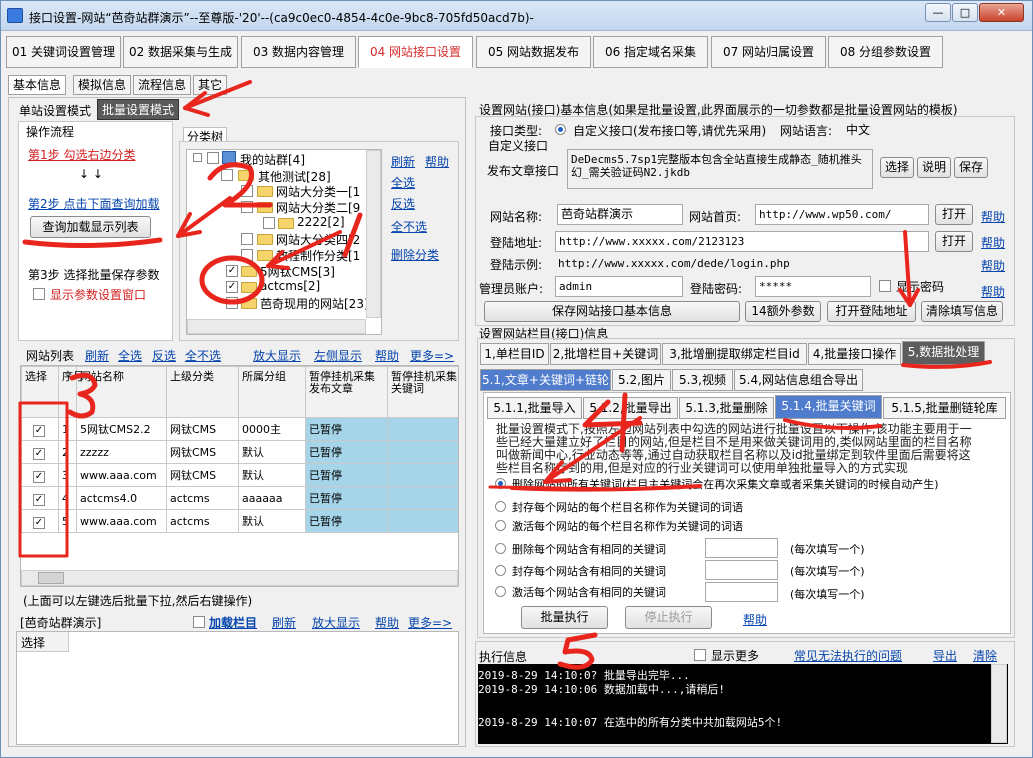 The image size is (1033, 758). Describe the element at coordinates (232, 280) in the screenshot. I see `annotation-circle` at that location.